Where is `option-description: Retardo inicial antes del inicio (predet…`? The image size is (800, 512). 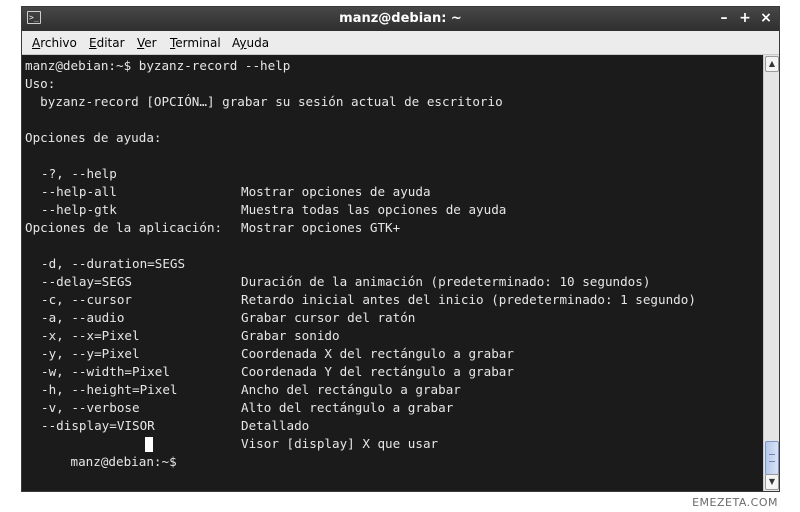 option-description: Retardo inicial antes del inicio (predet… is located at coordinates (468, 299).